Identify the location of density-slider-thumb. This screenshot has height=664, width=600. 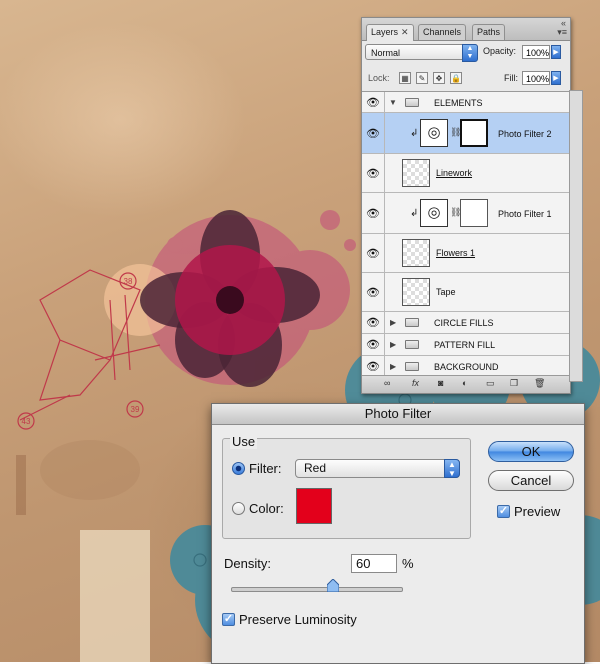
(333, 585).